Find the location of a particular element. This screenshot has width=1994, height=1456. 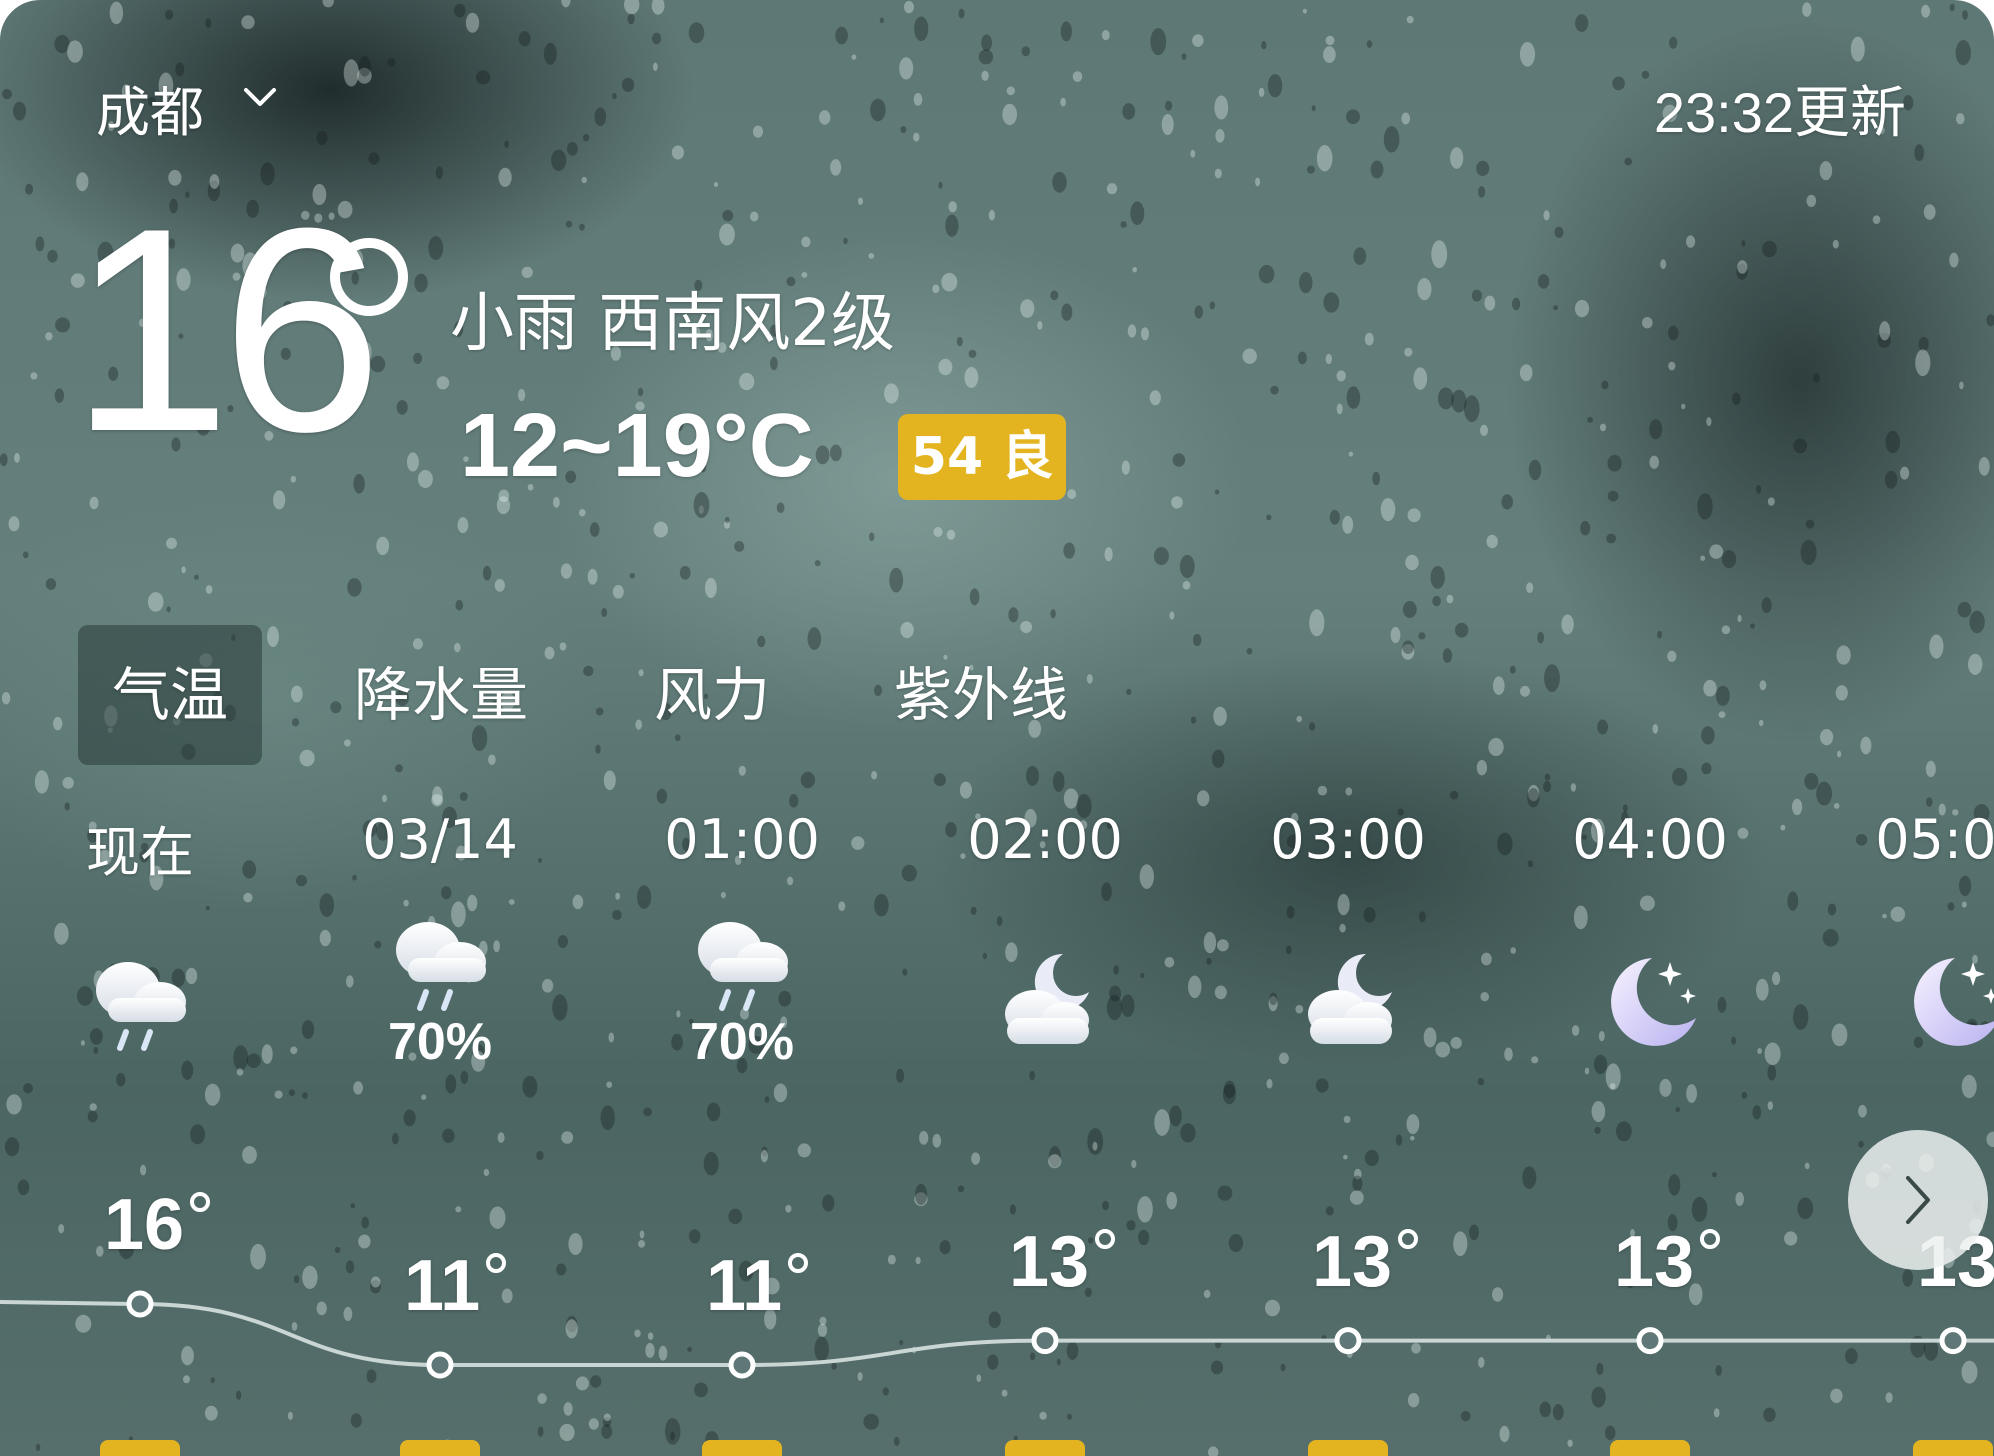

hour-time-label: 现在 is located at coordinates (140, 852).